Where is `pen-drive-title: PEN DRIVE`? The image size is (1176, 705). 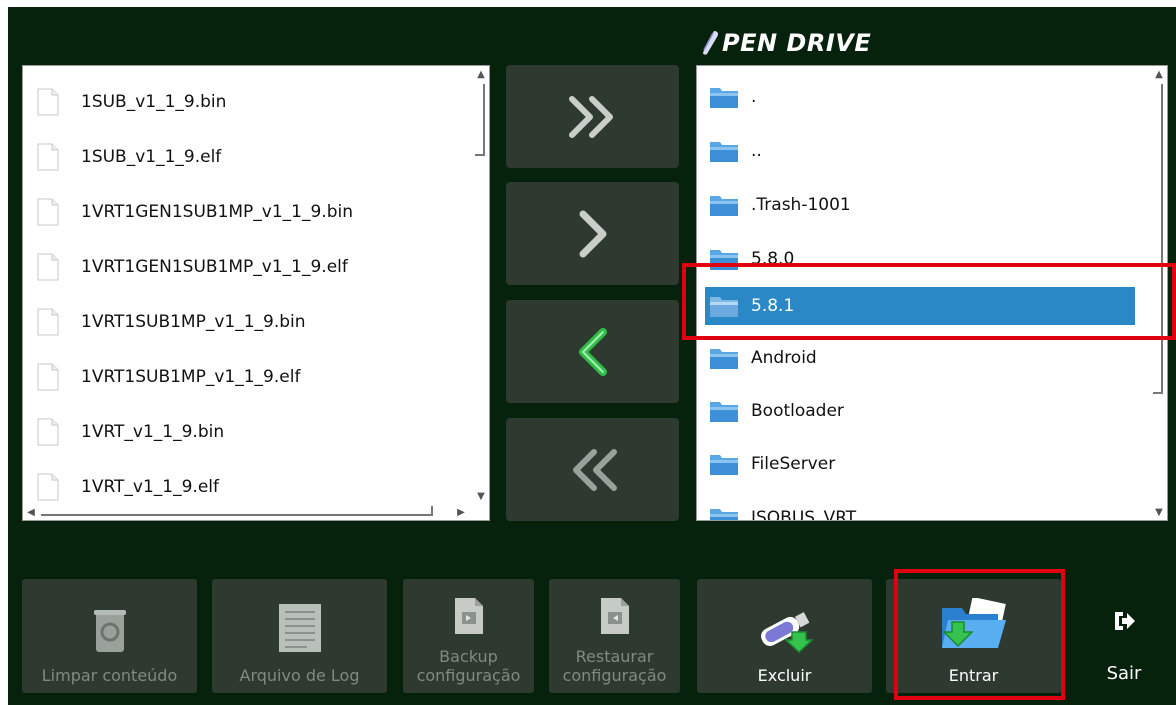
pen-drive-title: PEN DRIVE is located at coordinates (785, 43).